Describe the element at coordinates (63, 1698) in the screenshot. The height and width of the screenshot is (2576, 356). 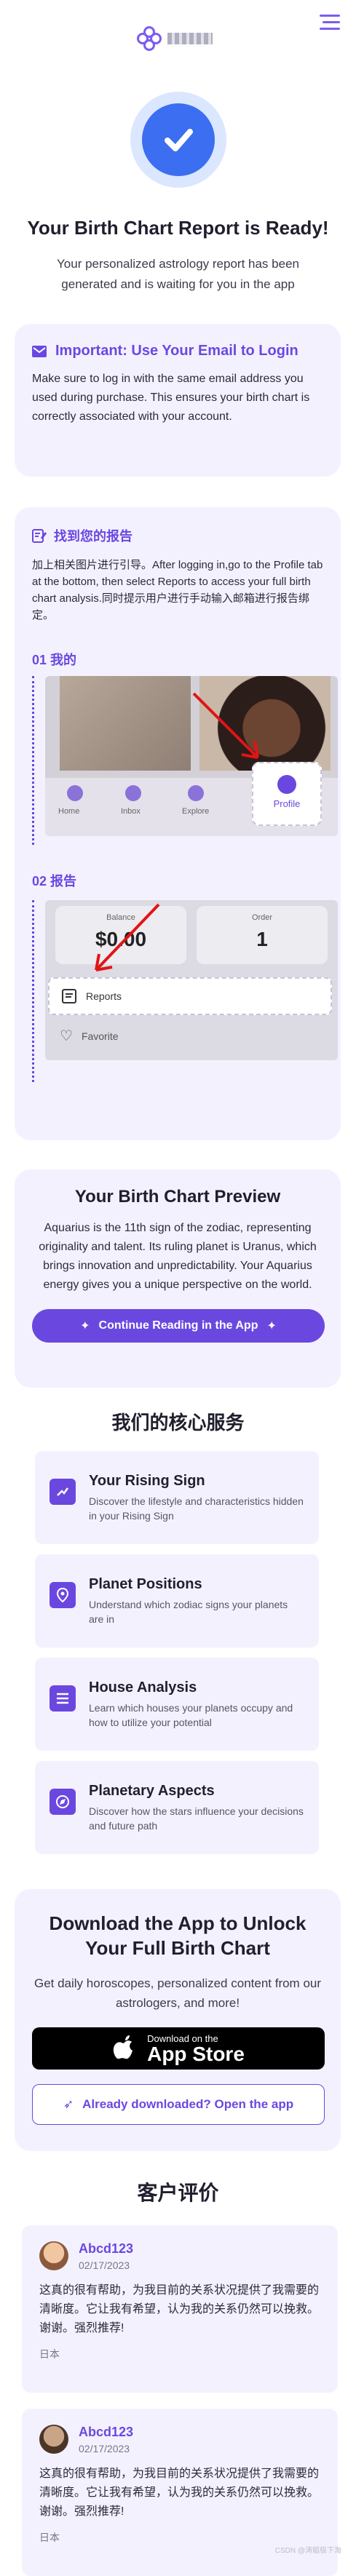
I see `list-icon` at that location.